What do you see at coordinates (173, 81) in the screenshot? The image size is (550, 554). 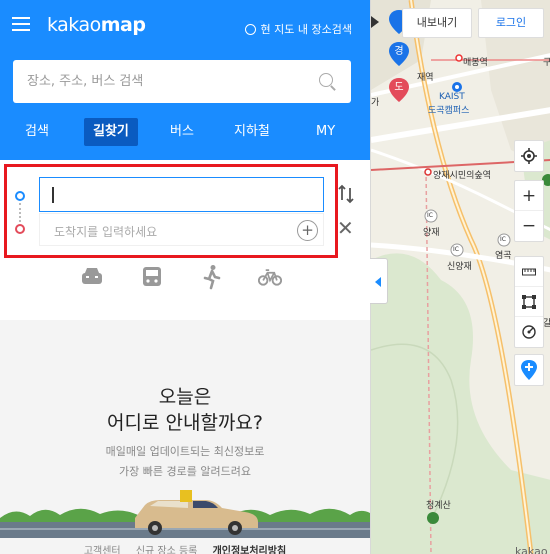 I see `search-input` at bounding box center [173, 81].